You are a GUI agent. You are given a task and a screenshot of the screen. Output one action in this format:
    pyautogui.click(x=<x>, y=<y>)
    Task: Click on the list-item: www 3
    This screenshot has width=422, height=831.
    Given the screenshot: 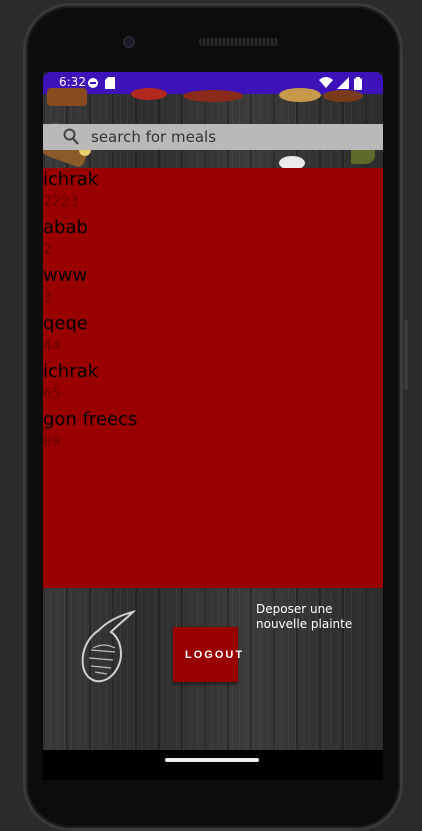 What is the action you would take?
    pyautogui.click(x=213, y=288)
    